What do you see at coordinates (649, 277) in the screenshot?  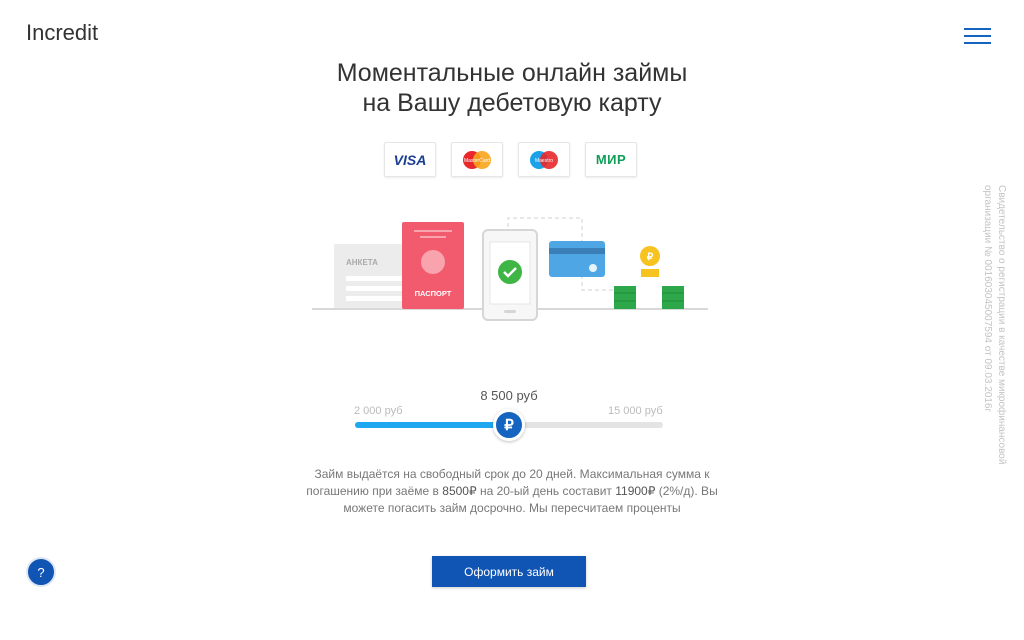 I see `coins-icon: ₽` at bounding box center [649, 277].